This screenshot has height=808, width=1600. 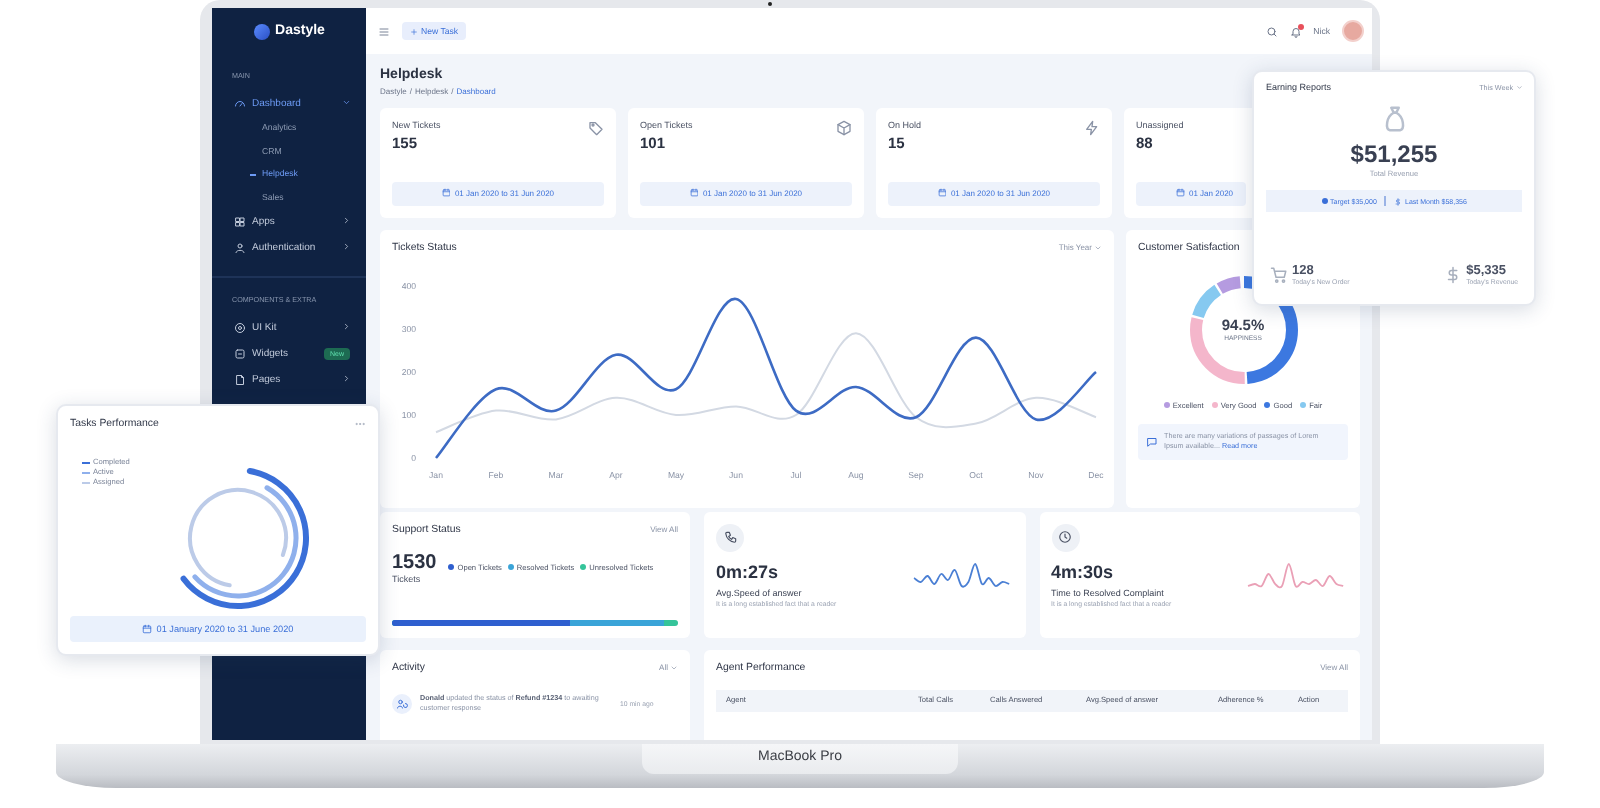 What do you see at coordinates (1394, 154) in the screenshot?
I see `revenue-amount: $51,255` at bounding box center [1394, 154].